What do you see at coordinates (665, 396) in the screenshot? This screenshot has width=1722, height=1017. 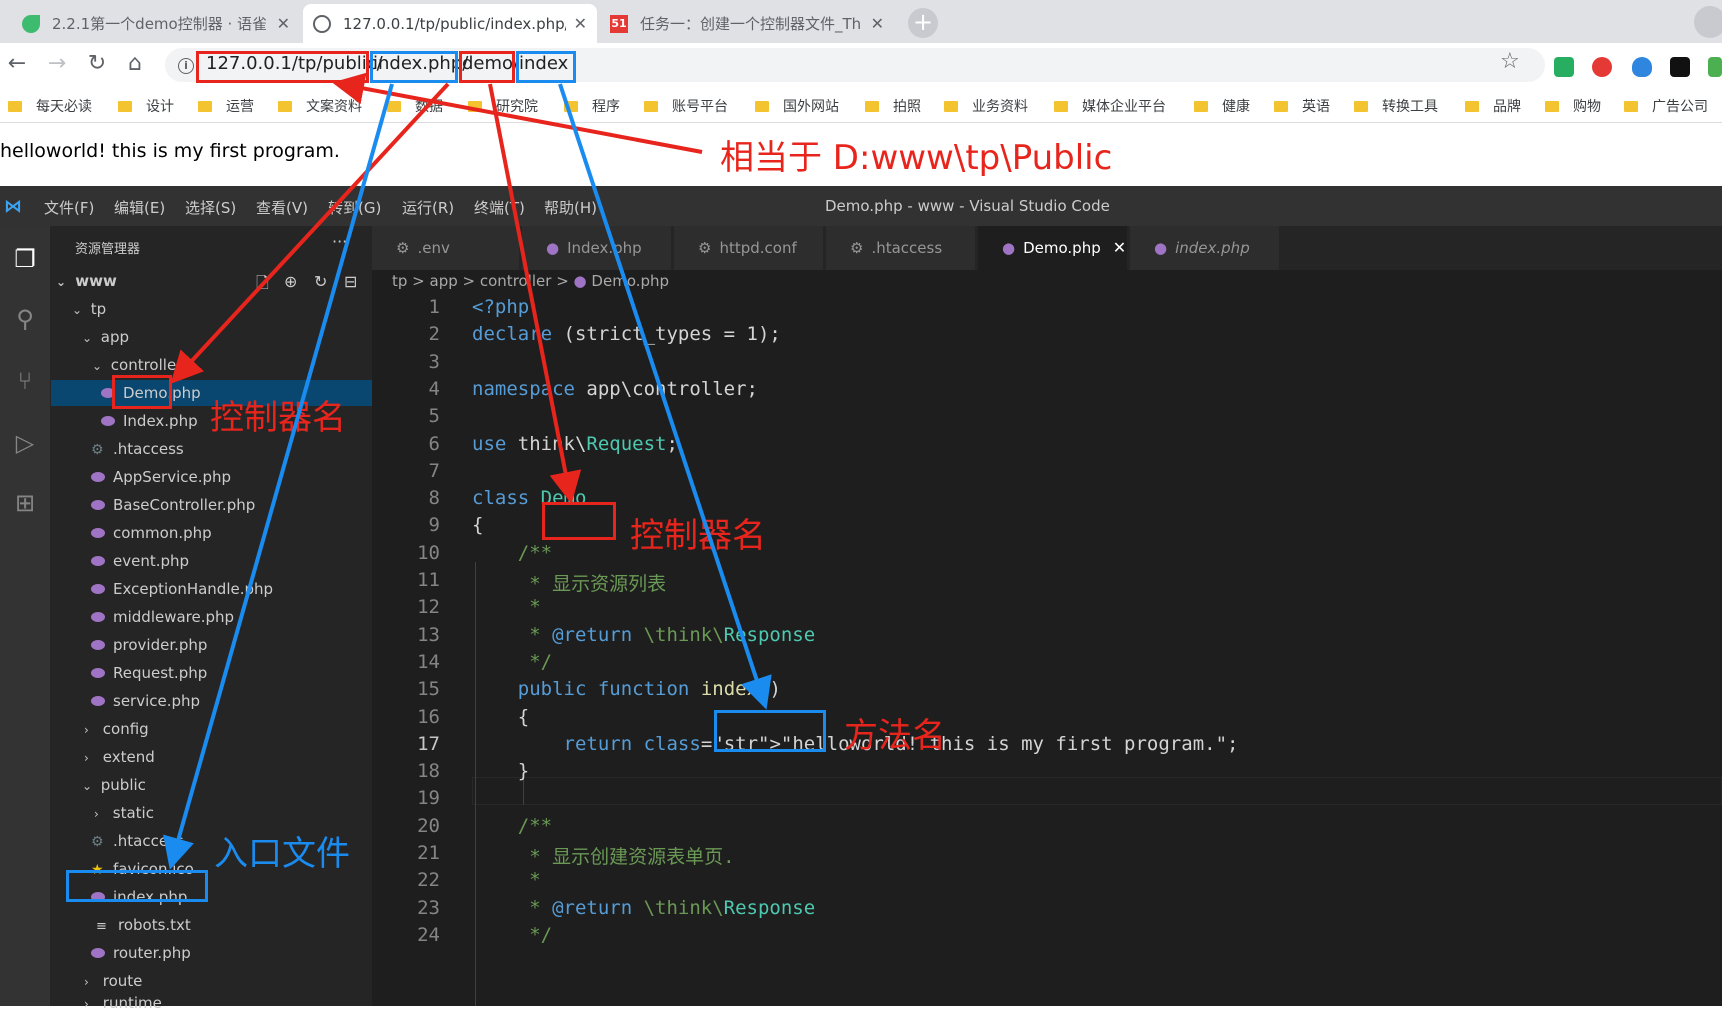 I see `arrow-method` at bounding box center [665, 396].